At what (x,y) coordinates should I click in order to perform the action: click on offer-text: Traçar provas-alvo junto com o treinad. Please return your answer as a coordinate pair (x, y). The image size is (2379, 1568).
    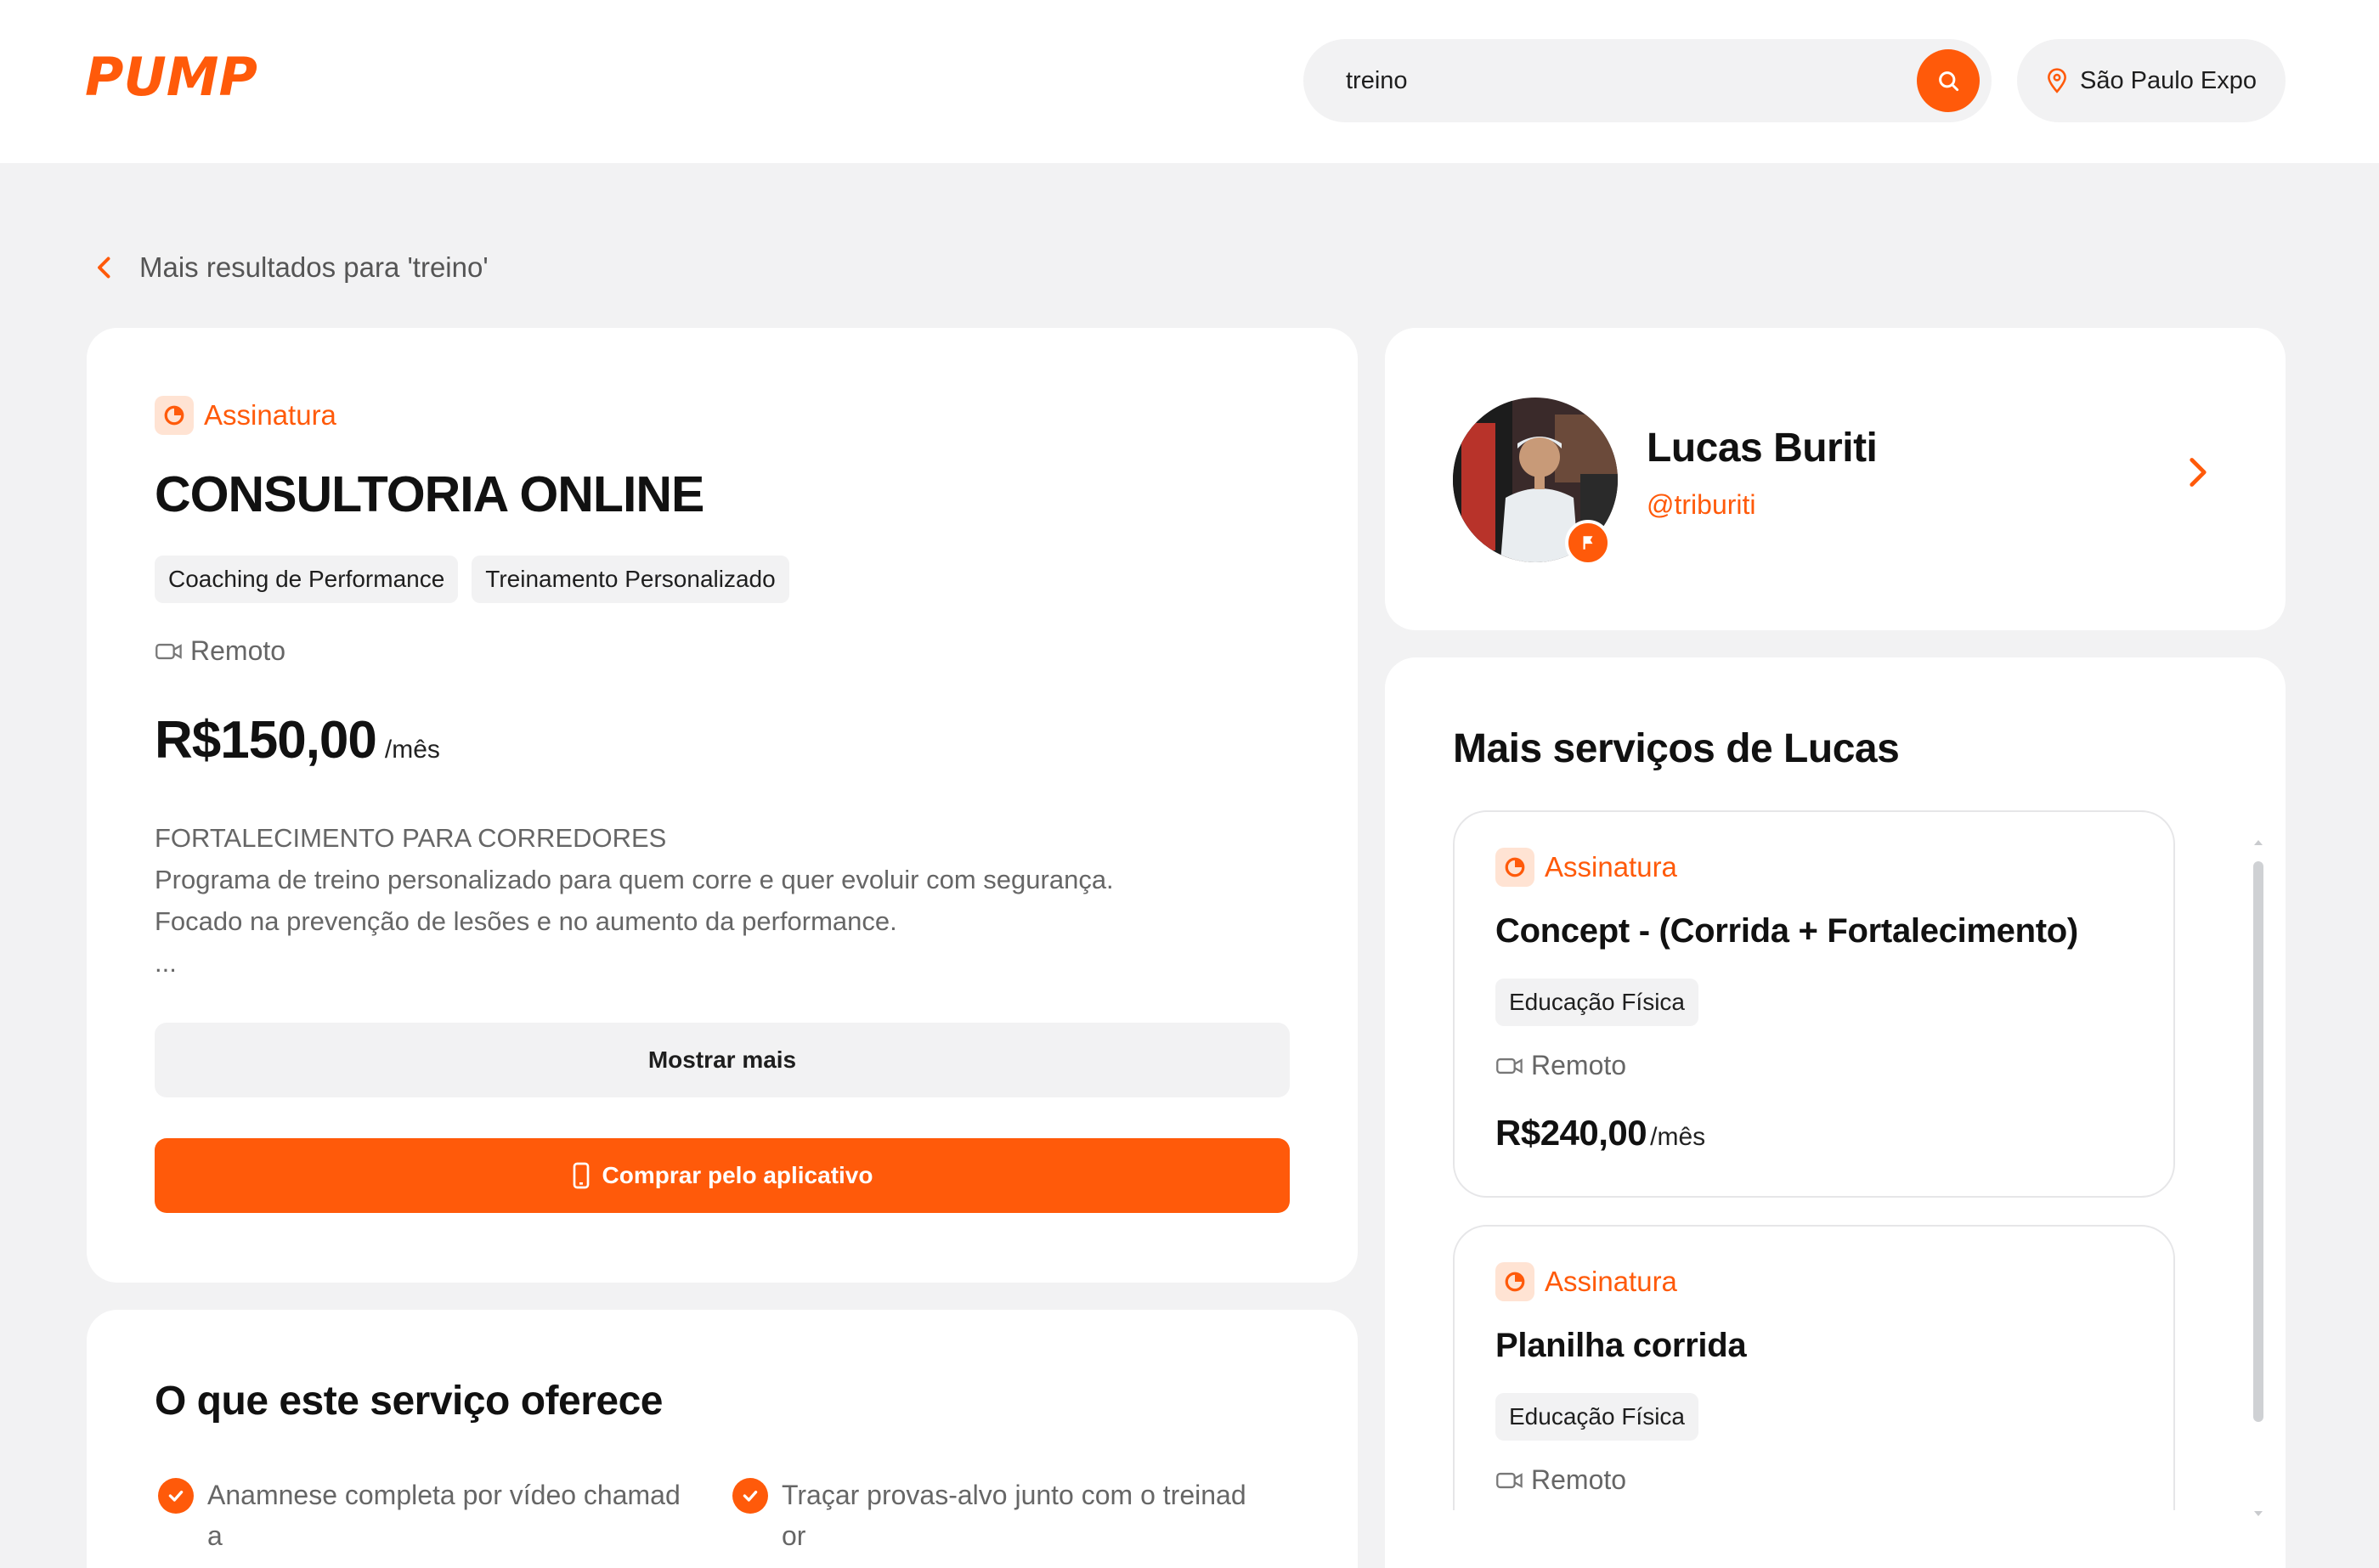
    Looking at the image, I should click on (1014, 1495).